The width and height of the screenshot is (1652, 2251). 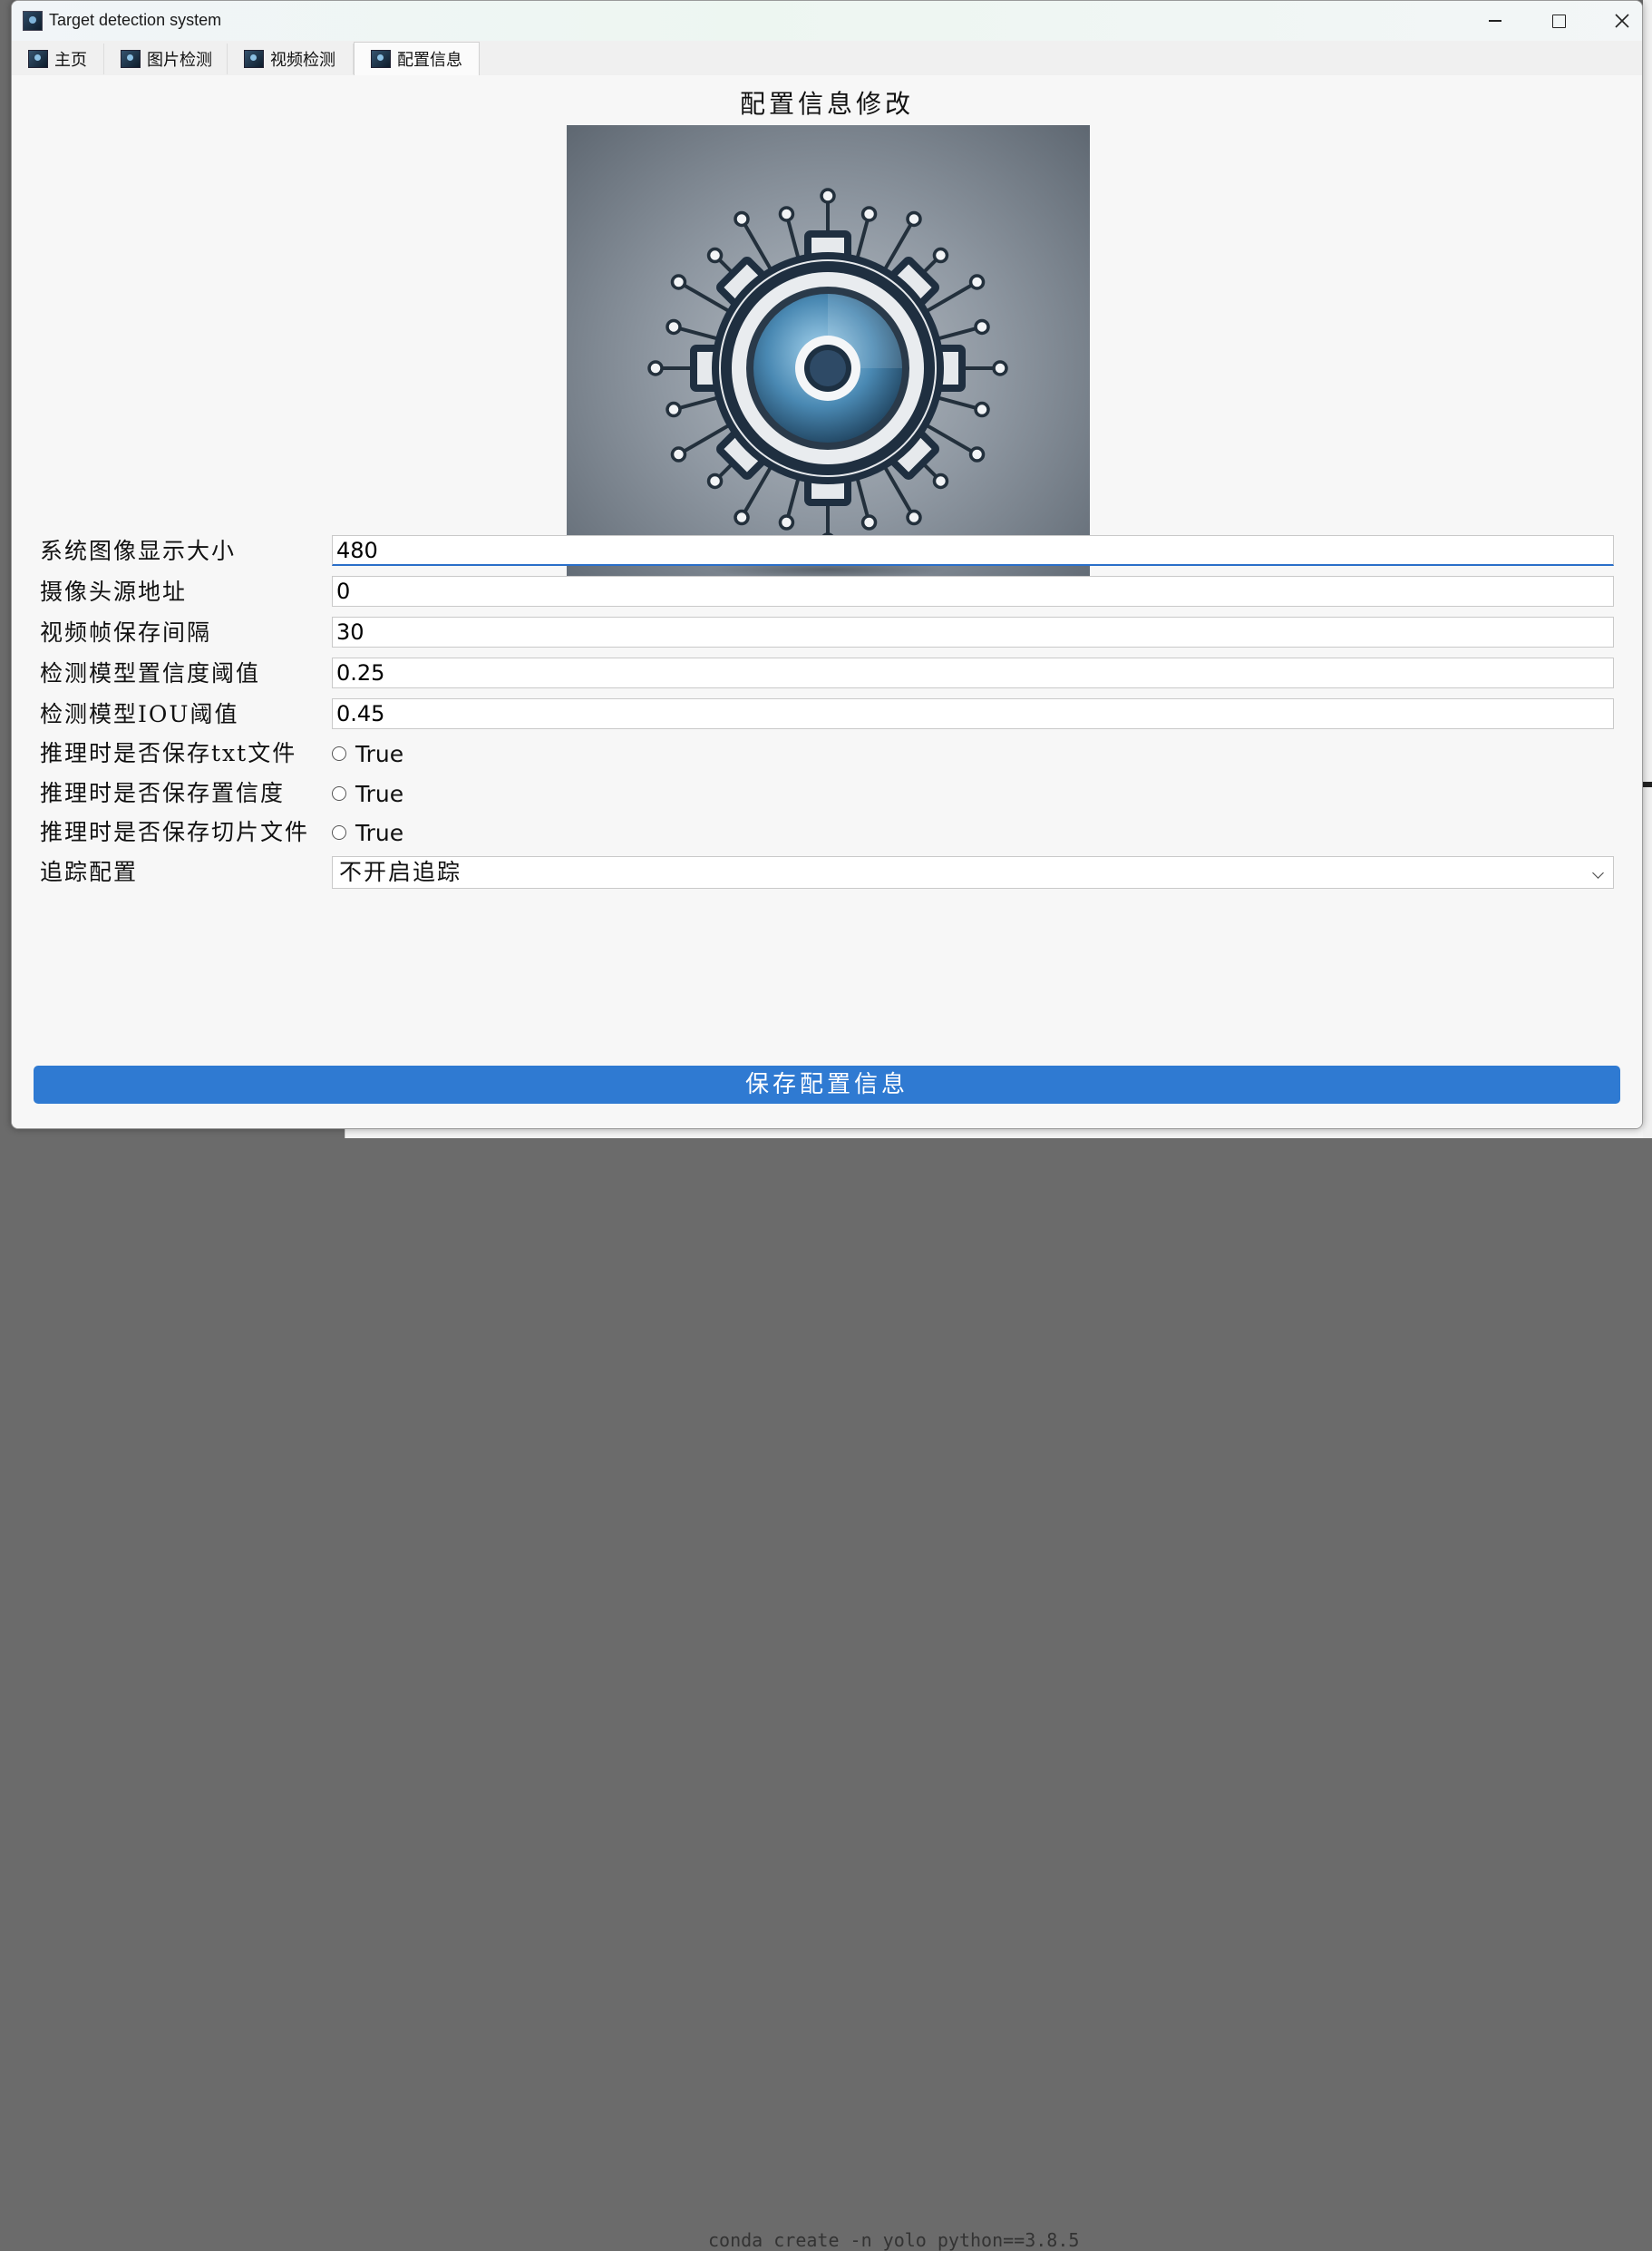 What do you see at coordinates (833, 832) in the screenshot?
I see `form-row-save-crop: 推理时是否保存切片文件 True` at bounding box center [833, 832].